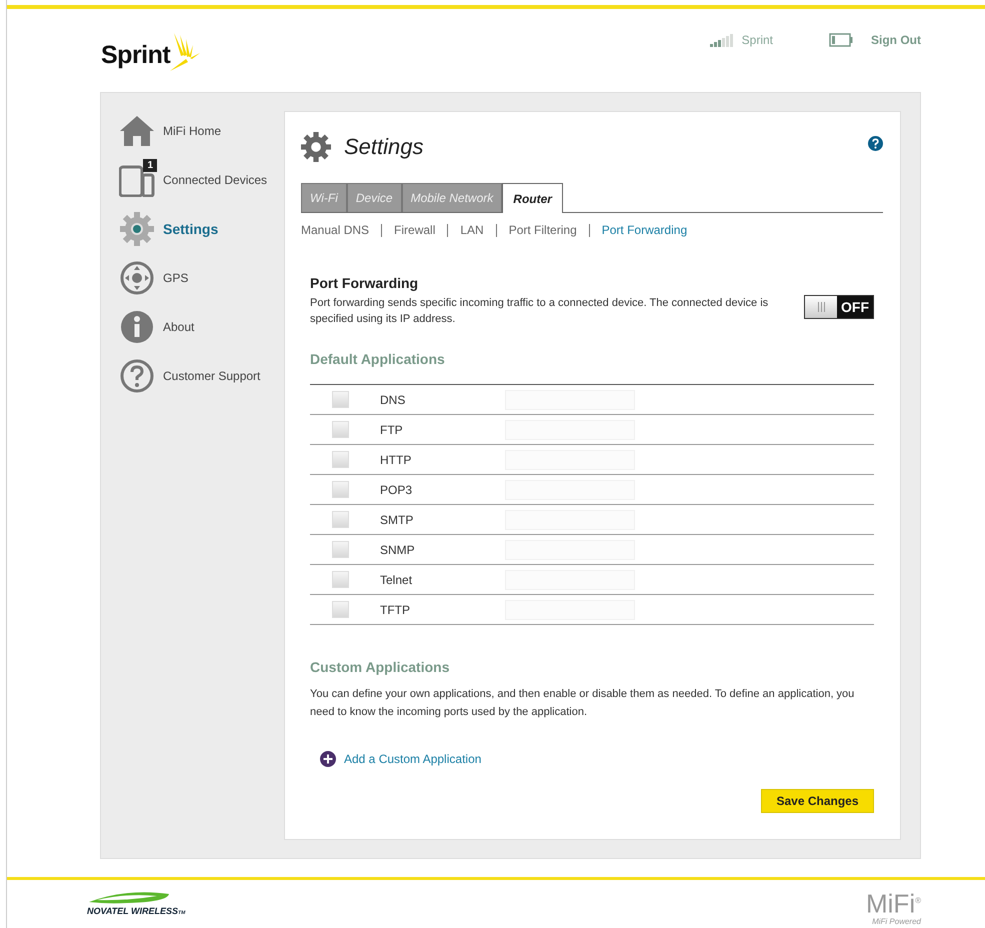 Image resolution: width=985 pixels, height=928 pixels. I want to click on sidebar-item: Settings, so click(201, 229).